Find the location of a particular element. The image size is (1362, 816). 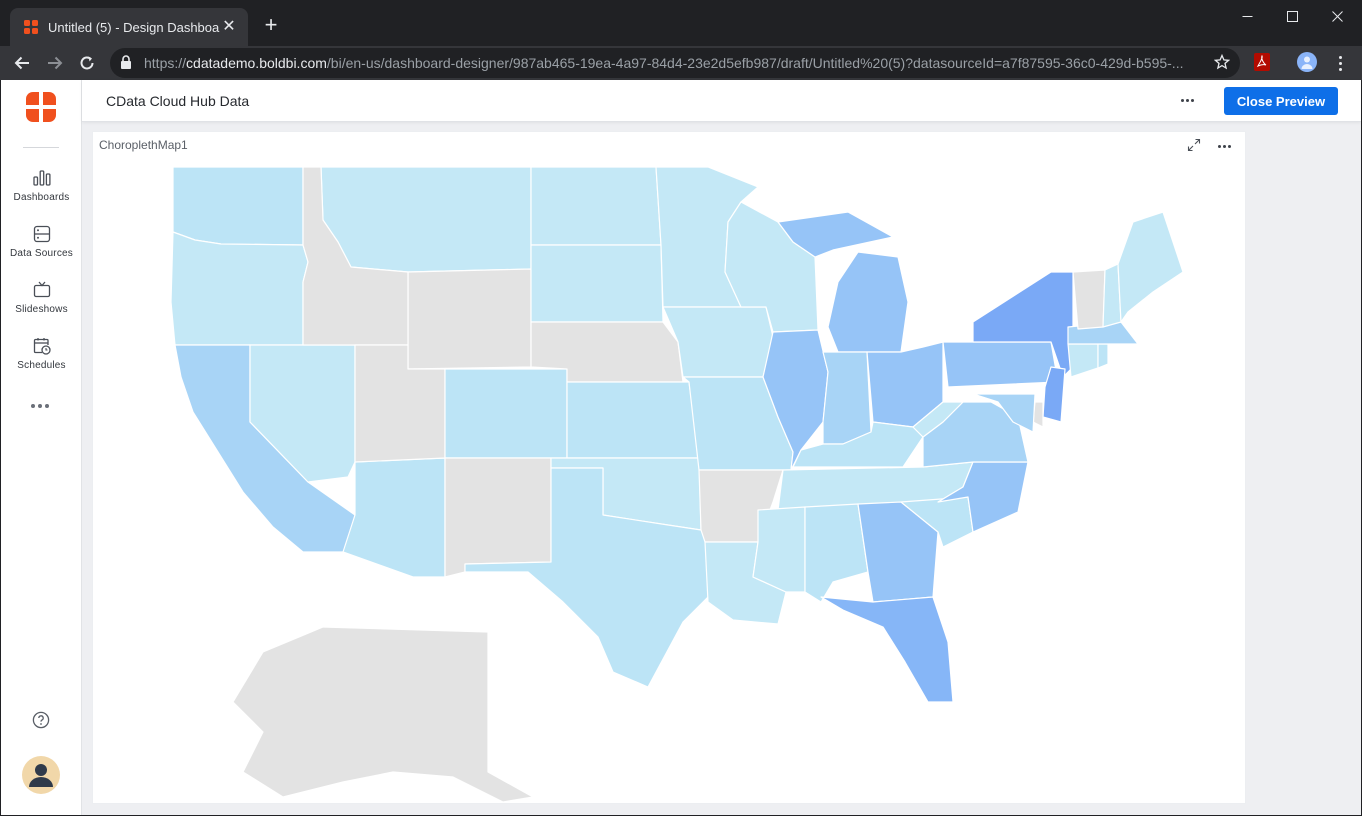

sidebar-item-slideshows: Slideshows is located at coordinates (41, 304).